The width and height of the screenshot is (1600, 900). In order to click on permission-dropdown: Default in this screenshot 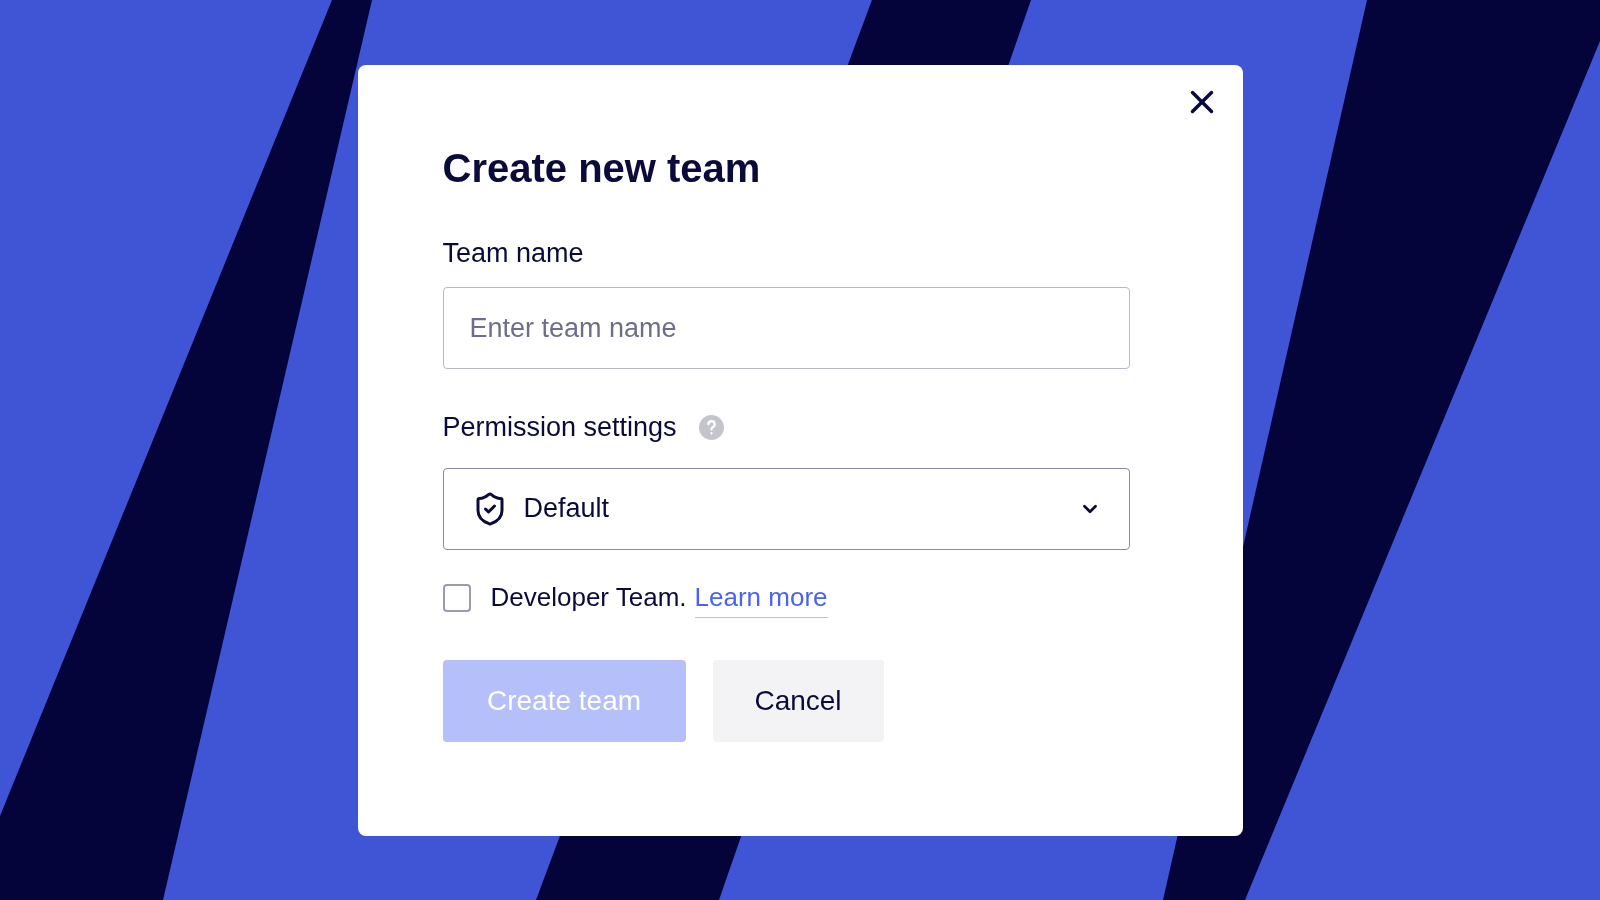, I will do `click(786, 508)`.